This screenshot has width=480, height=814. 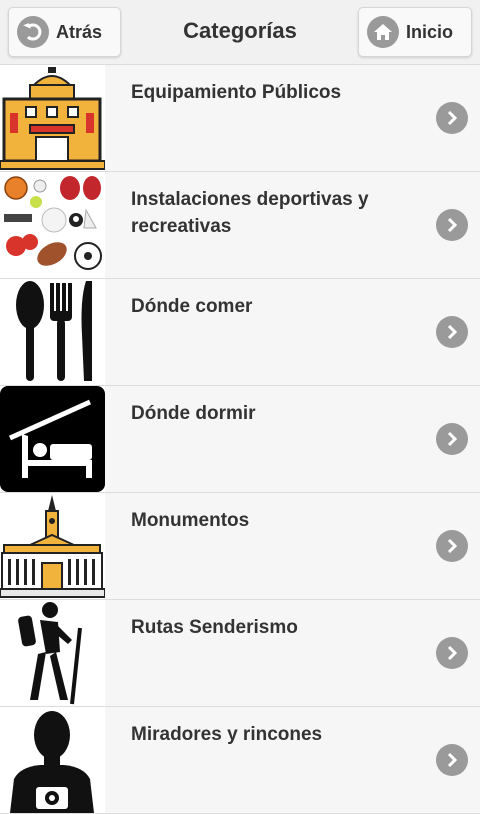 I want to click on photographer-icon, so click(x=52, y=760).